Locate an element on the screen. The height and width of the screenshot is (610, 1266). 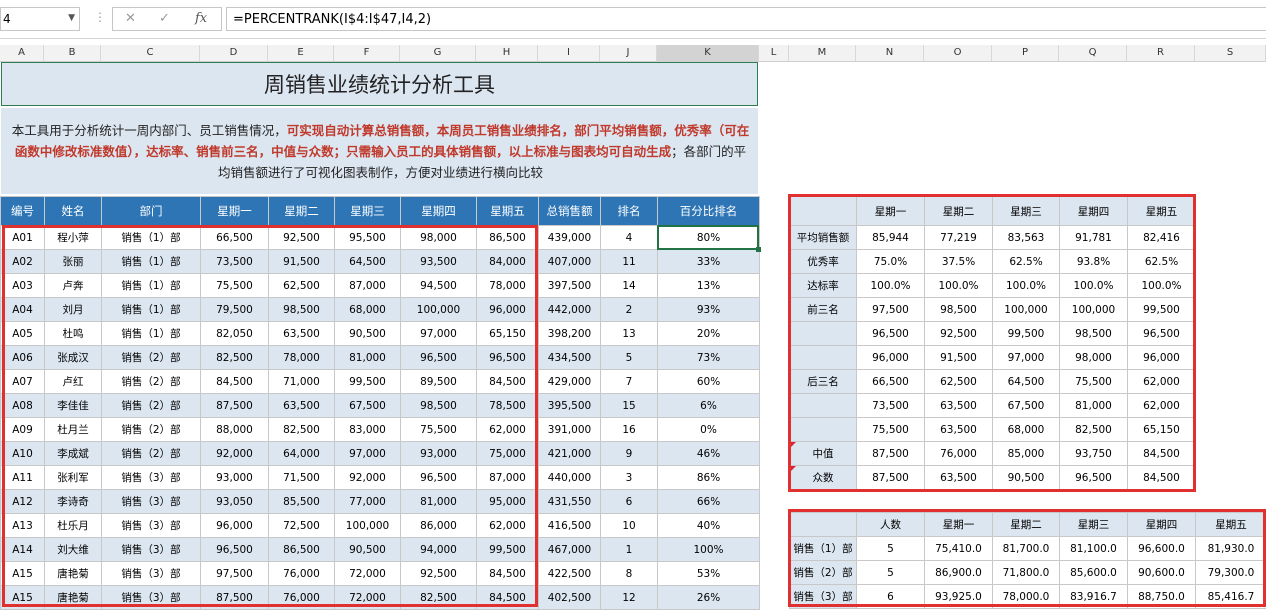
dept-label-cell: 销售（1）部 is located at coordinates (823, 549).